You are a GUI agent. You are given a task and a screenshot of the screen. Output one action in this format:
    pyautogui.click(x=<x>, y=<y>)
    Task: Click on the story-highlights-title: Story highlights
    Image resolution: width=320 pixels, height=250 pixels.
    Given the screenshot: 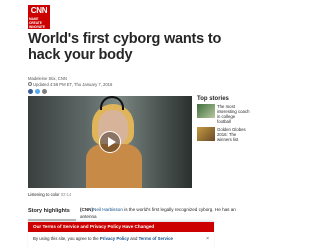 What is the action you would take?
    pyautogui.click(x=49, y=211)
    